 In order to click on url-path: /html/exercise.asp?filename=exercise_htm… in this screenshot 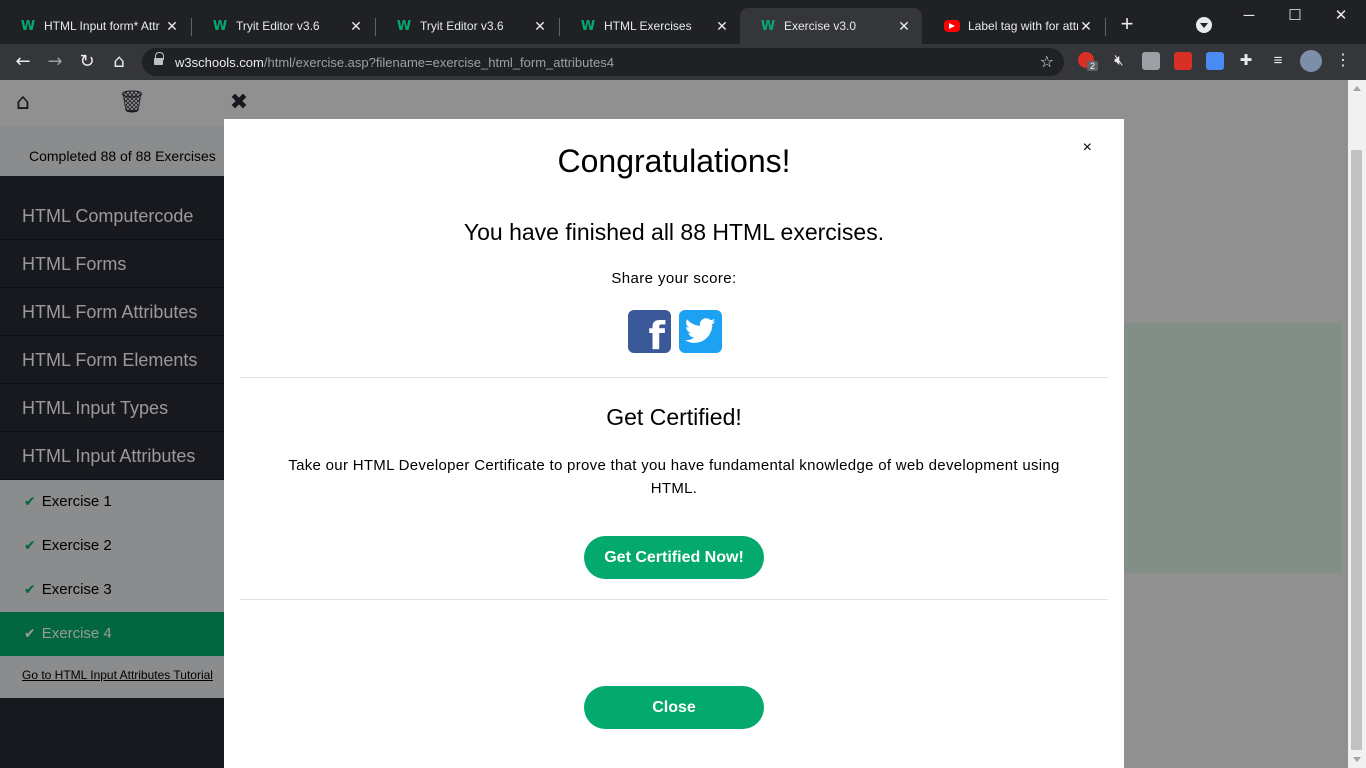, I will do `click(438, 62)`.